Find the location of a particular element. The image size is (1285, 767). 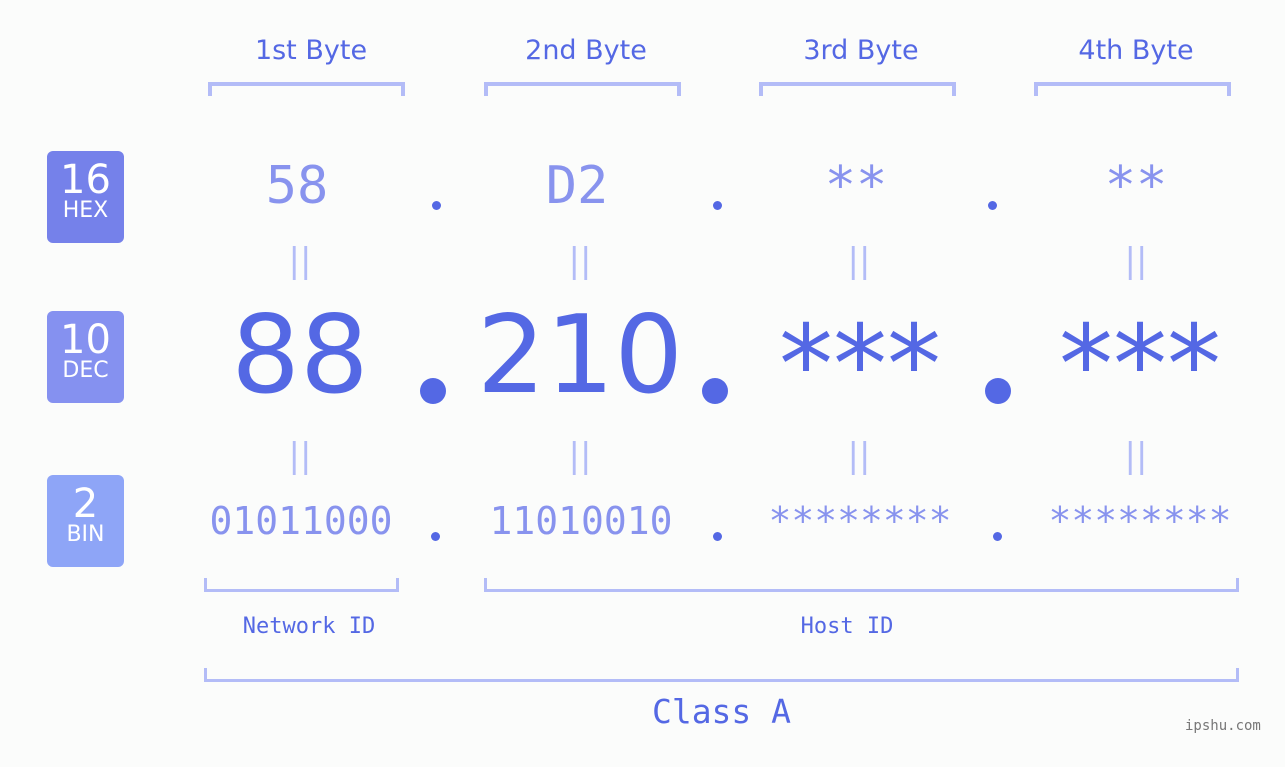

host-id-bracket is located at coordinates (861, 585).